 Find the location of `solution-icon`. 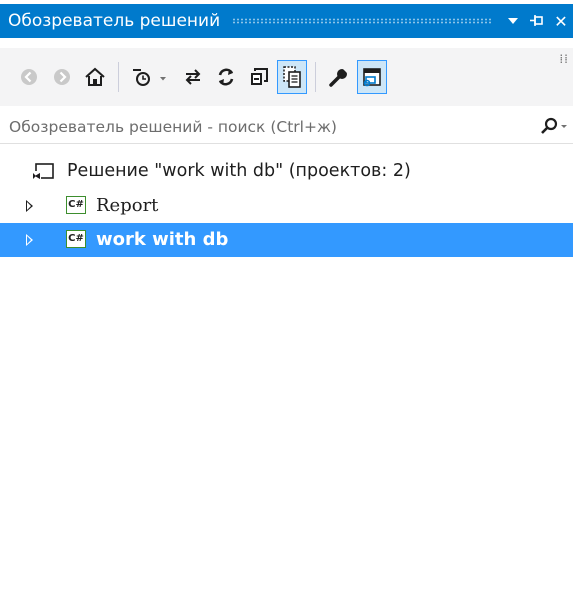

solution-icon is located at coordinates (44, 174).